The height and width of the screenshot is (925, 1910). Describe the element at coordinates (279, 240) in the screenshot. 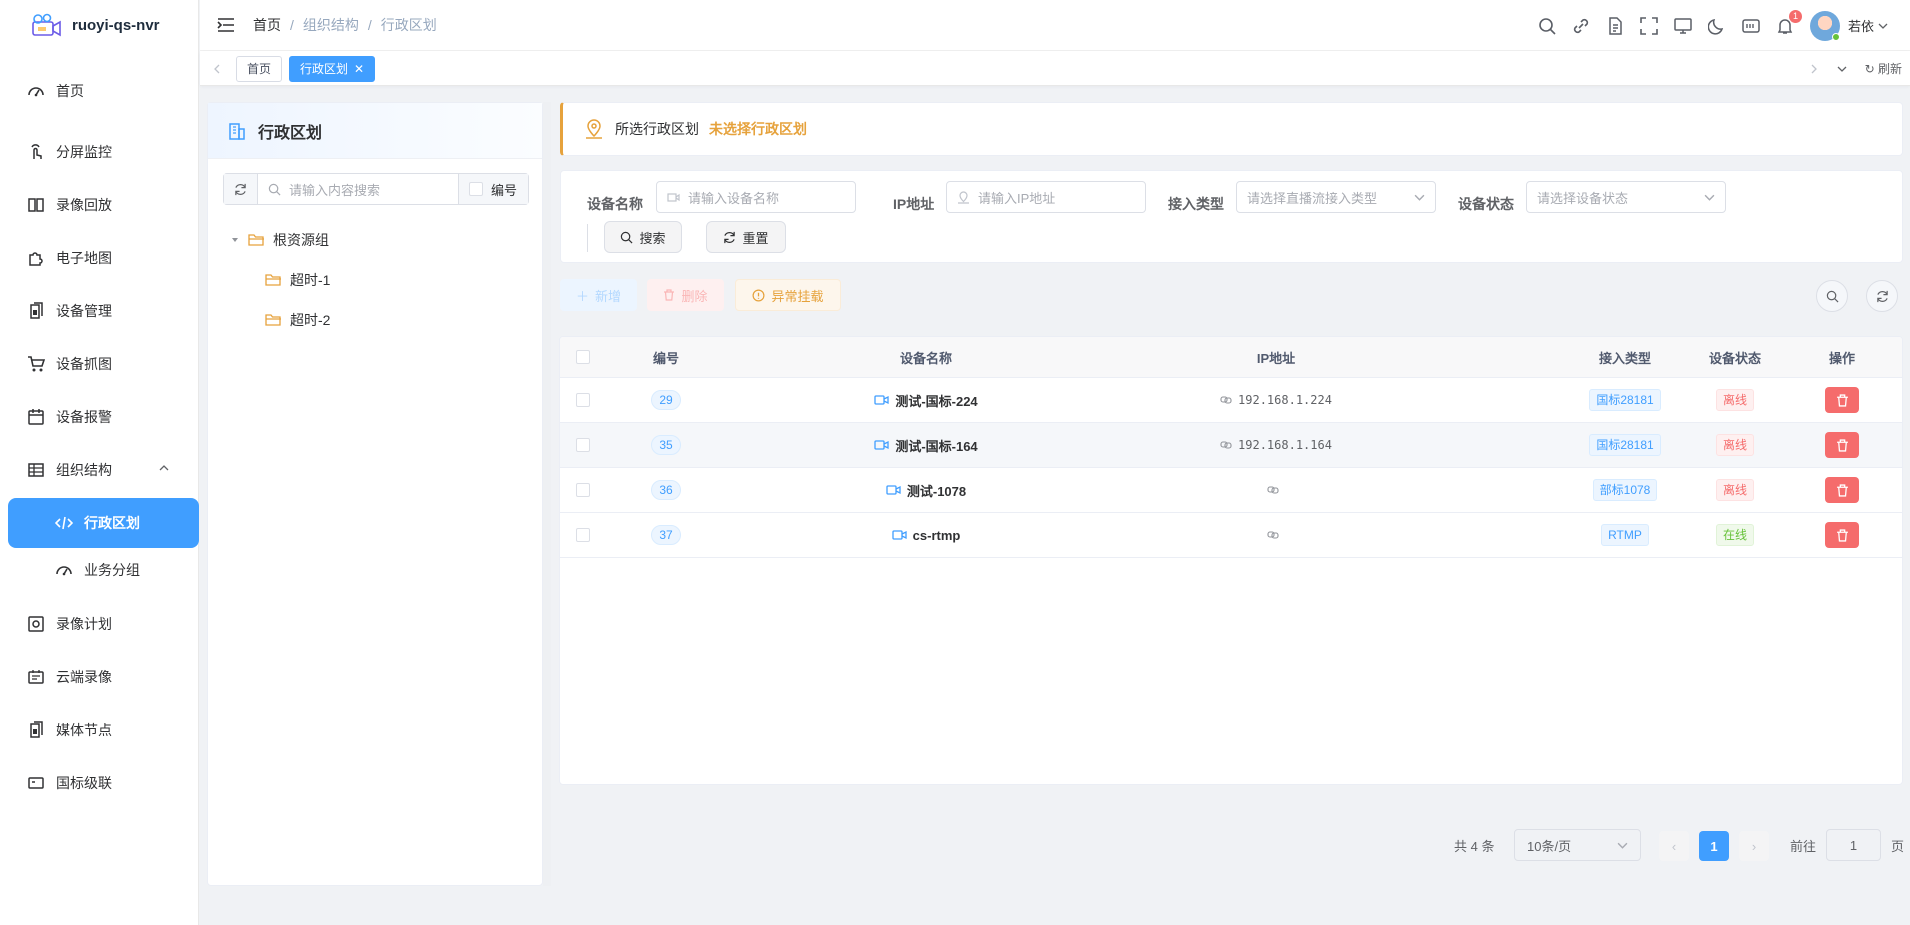

I see `tree-node-root: 根资源组` at that location.